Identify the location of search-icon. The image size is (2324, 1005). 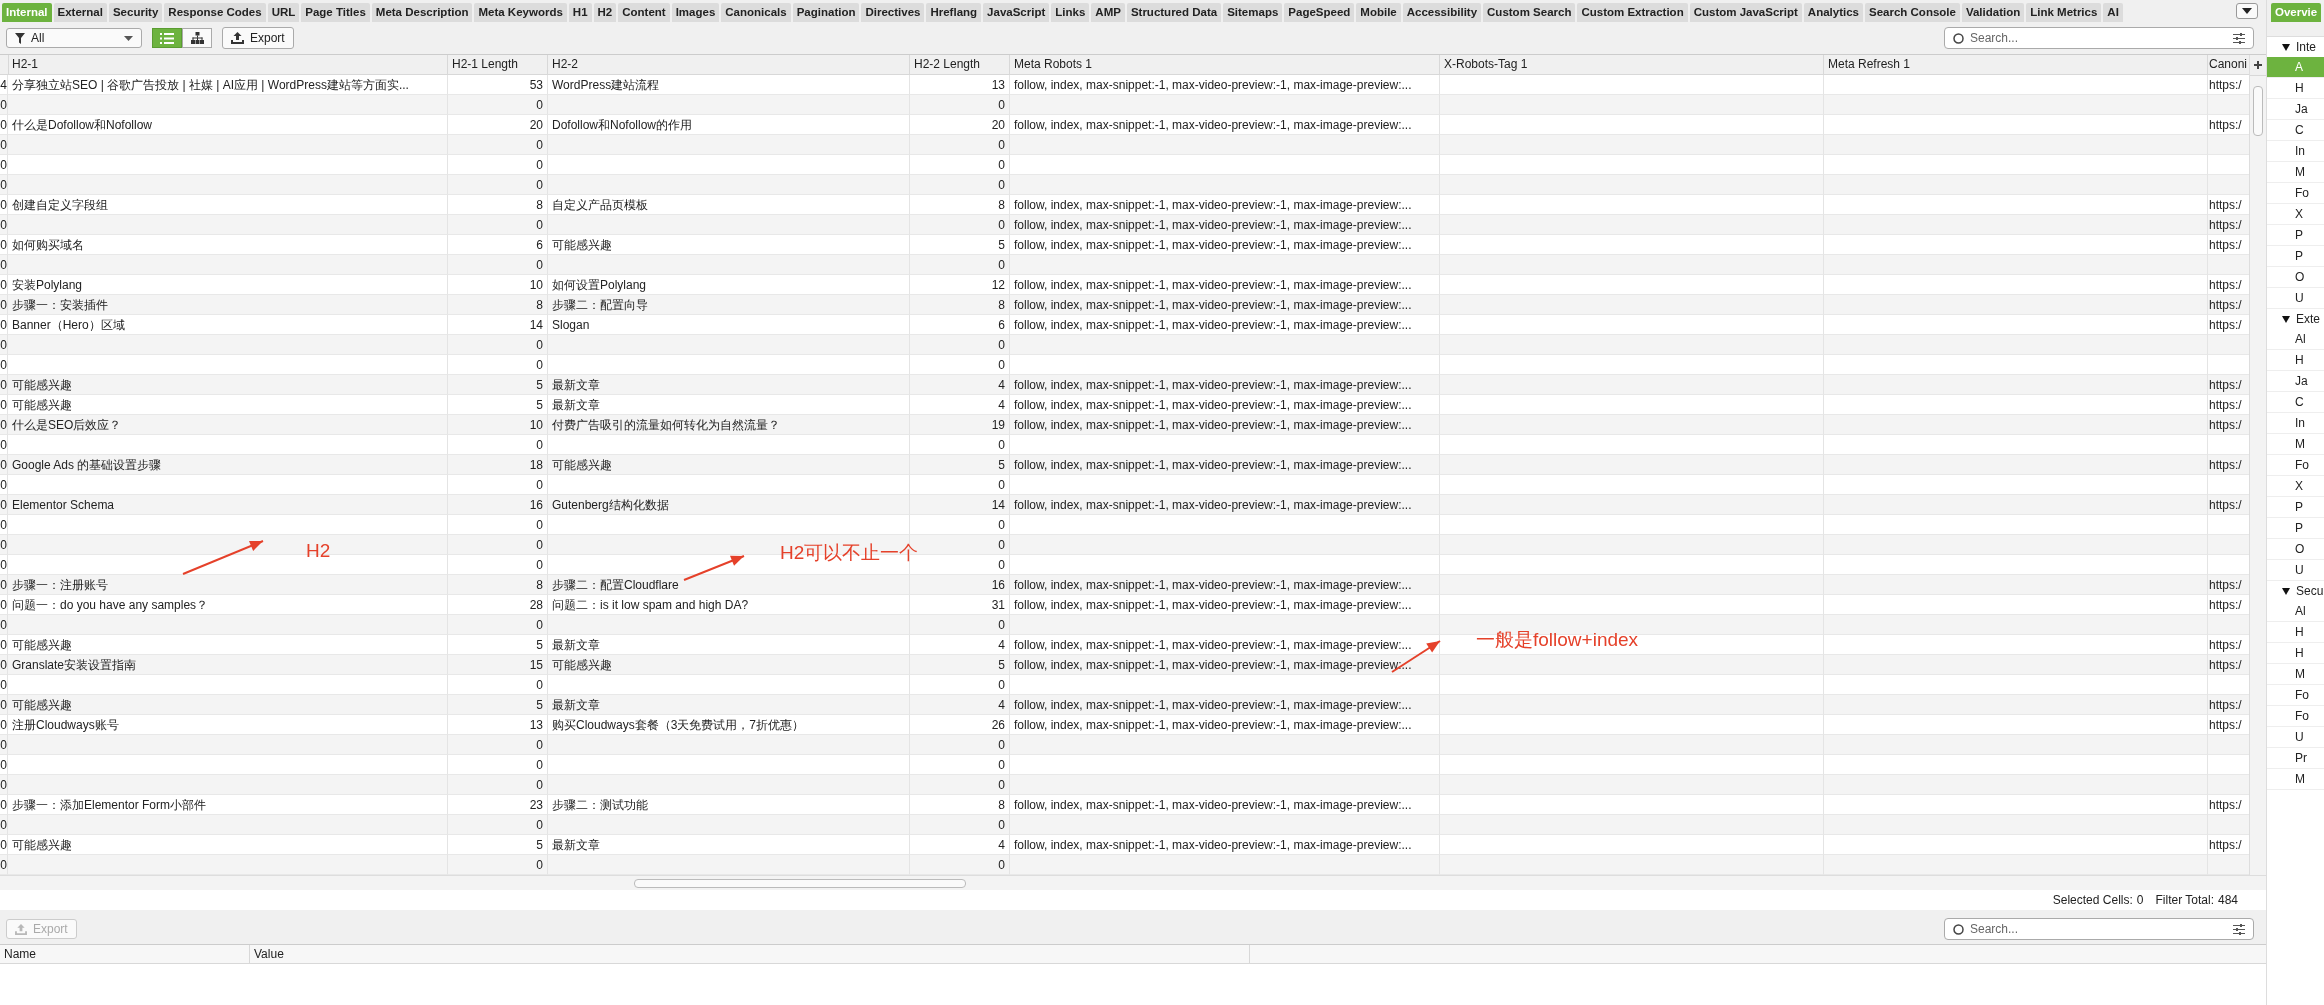
(1958, 38).